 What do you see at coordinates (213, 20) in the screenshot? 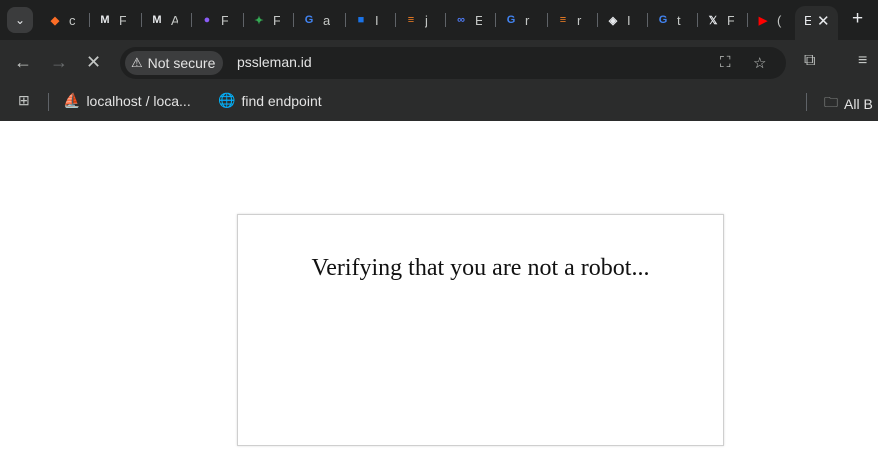
I see `browser-tab: ● F` at bounding box center [213, 20].